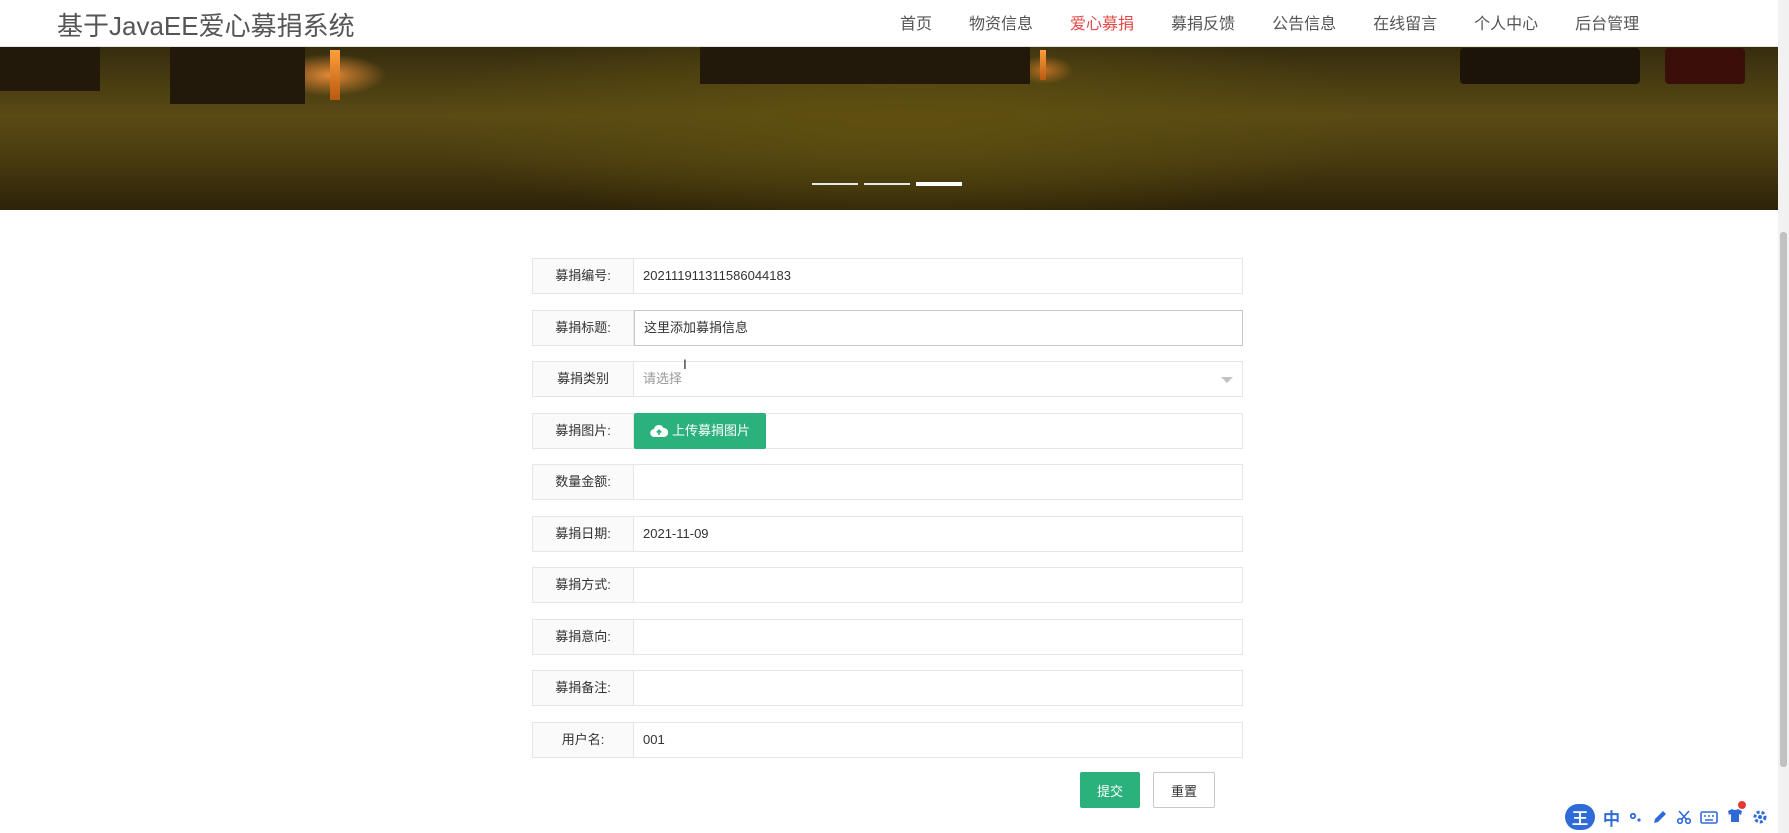  What do you see at coordinates (1607, 22) in the screenshot?
I see `nav-admin: 后台管理` at bounding box center [1607, 22].